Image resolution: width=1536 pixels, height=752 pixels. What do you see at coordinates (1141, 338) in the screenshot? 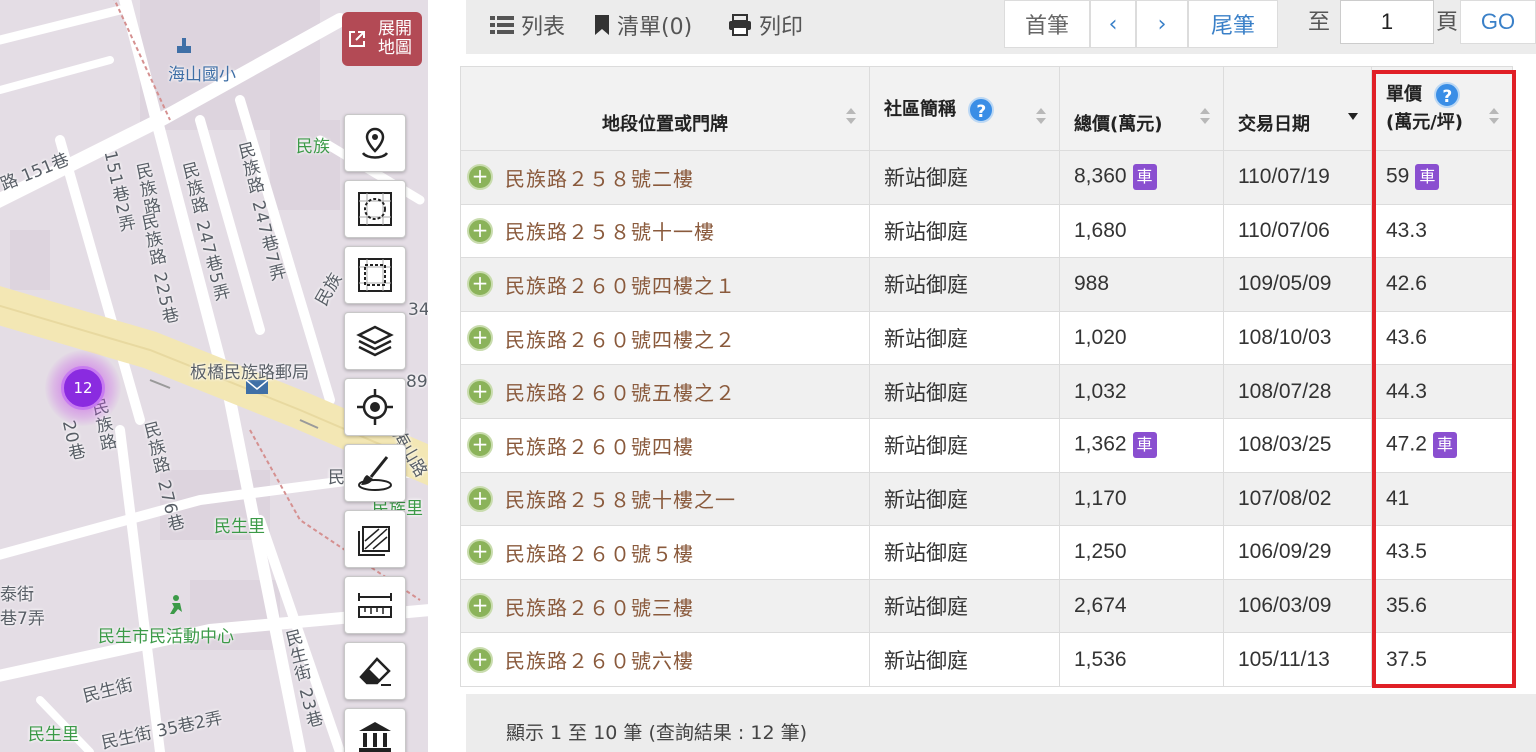
I see `cell-total-price: 1,020` at bounding box center [1141, 338].